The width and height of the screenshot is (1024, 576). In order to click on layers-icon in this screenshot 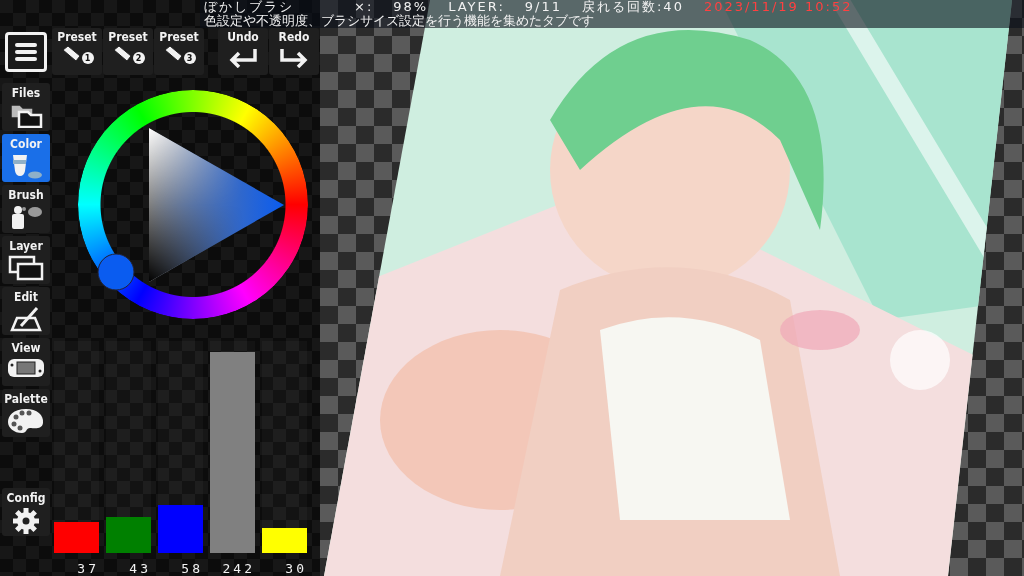, I will do `click(26, 268)`.